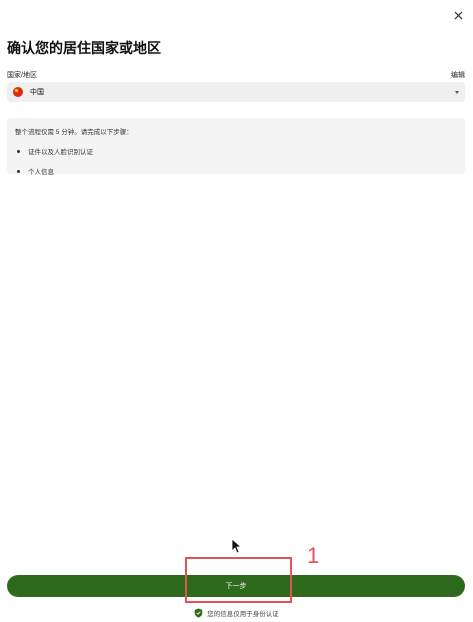 The height and width of the screenshot is (622, 473). I want to click on shield-check-icon, so click(198, 613).